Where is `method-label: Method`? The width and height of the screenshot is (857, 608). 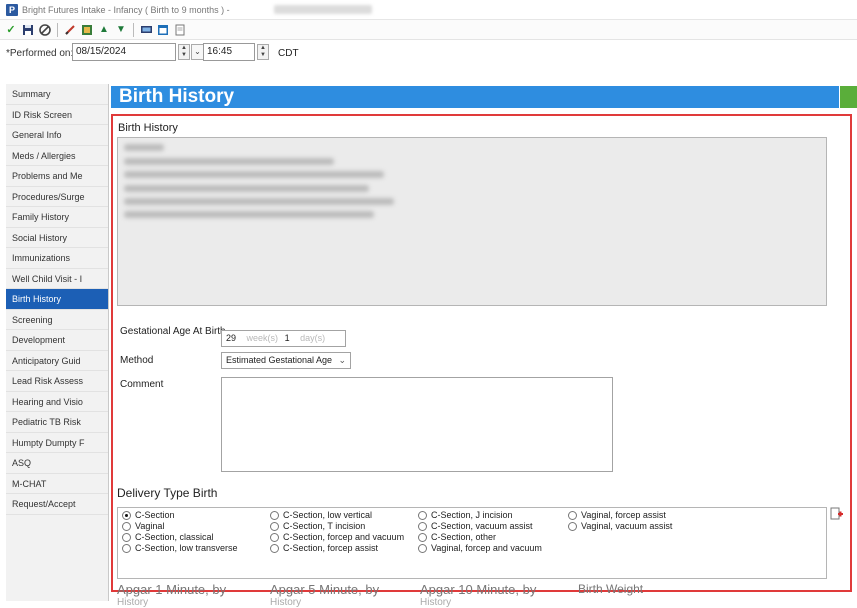 method-label: Method is located at coordinates (137, 360).